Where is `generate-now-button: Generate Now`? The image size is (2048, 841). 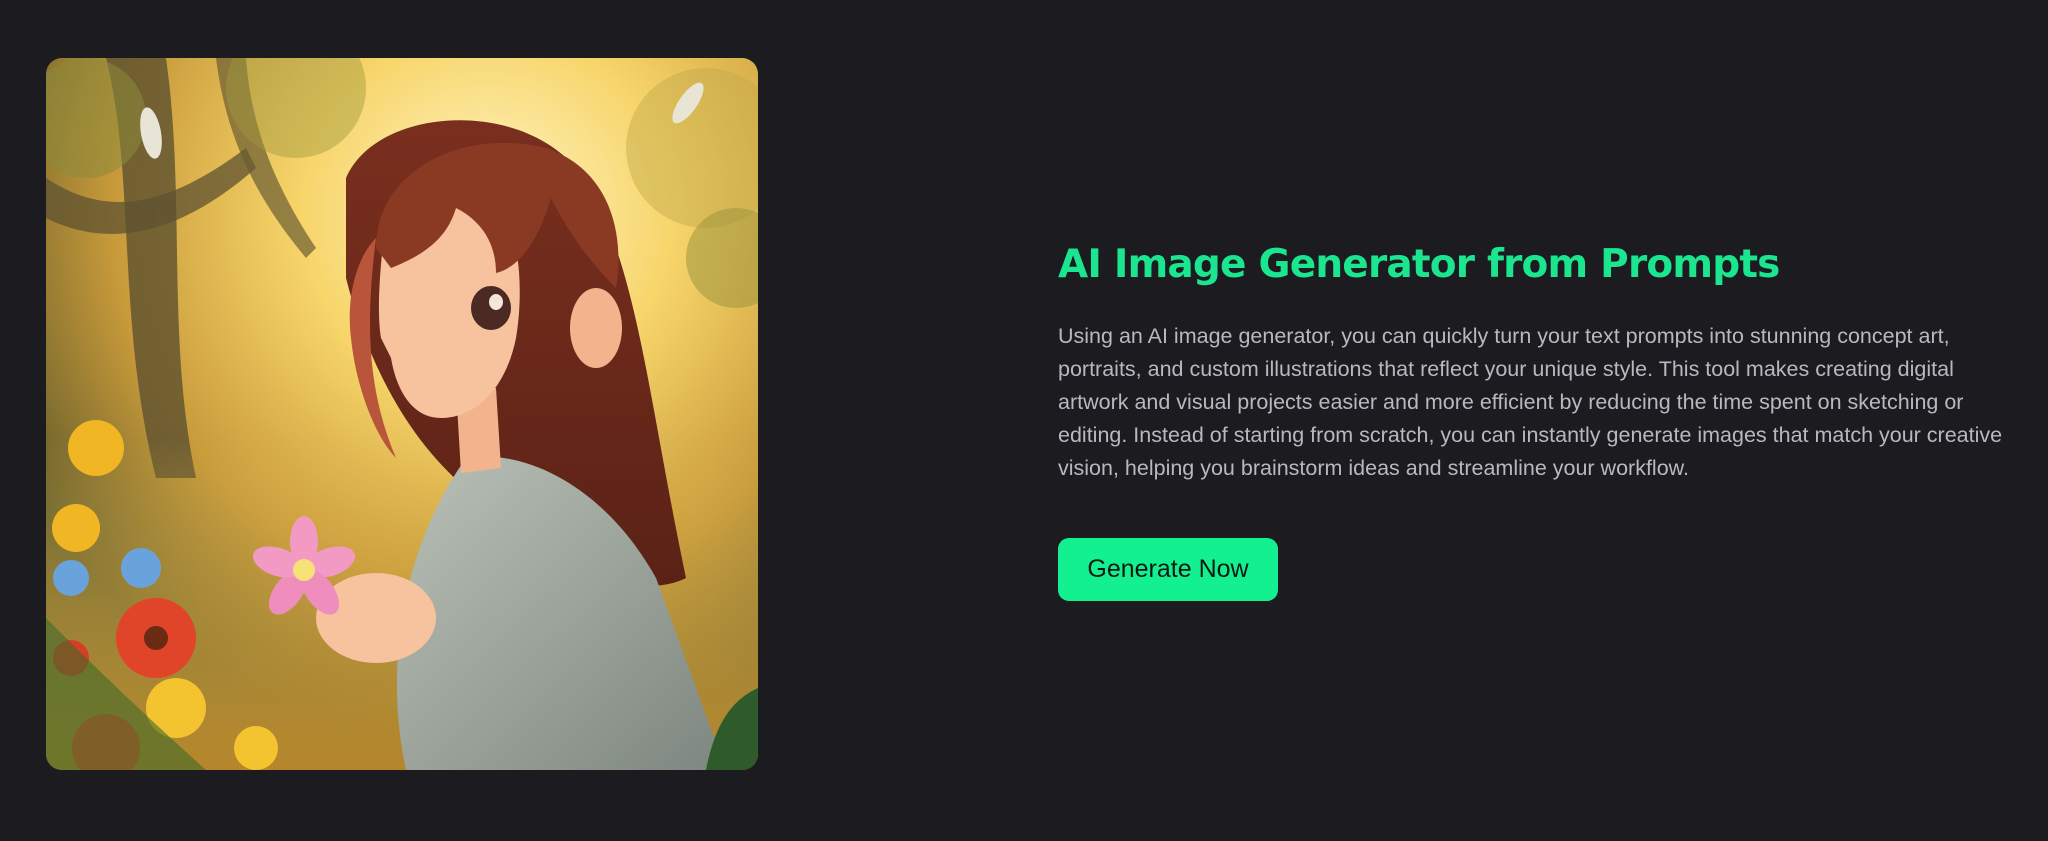 generate-now-button: Generate Now is located at coordinates (1168, 569).